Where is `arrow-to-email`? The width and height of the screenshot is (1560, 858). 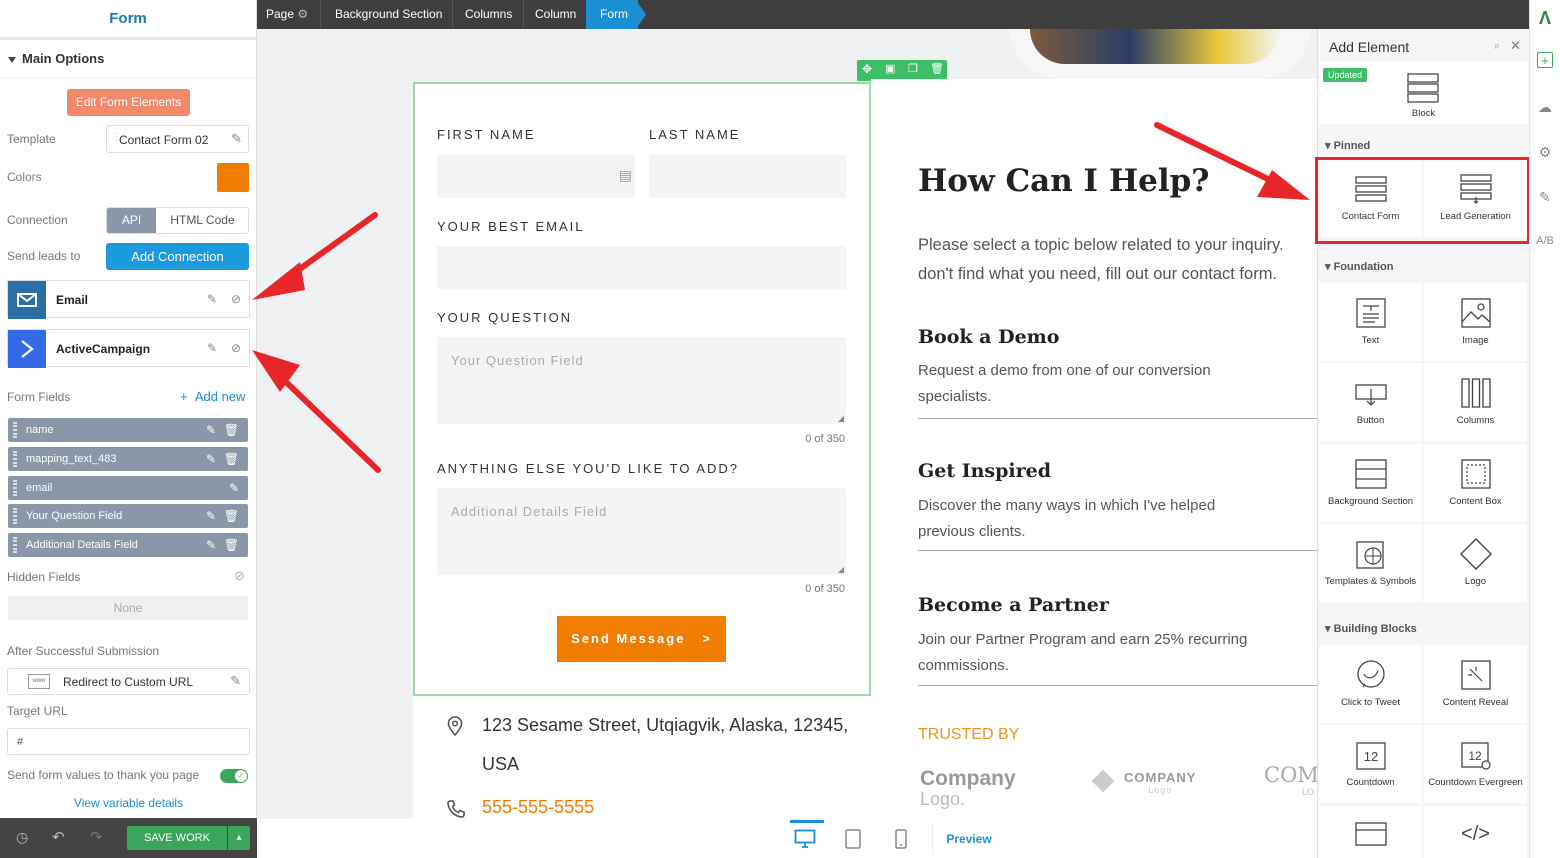 arrow-to-email is located at coordinates (315, 256).